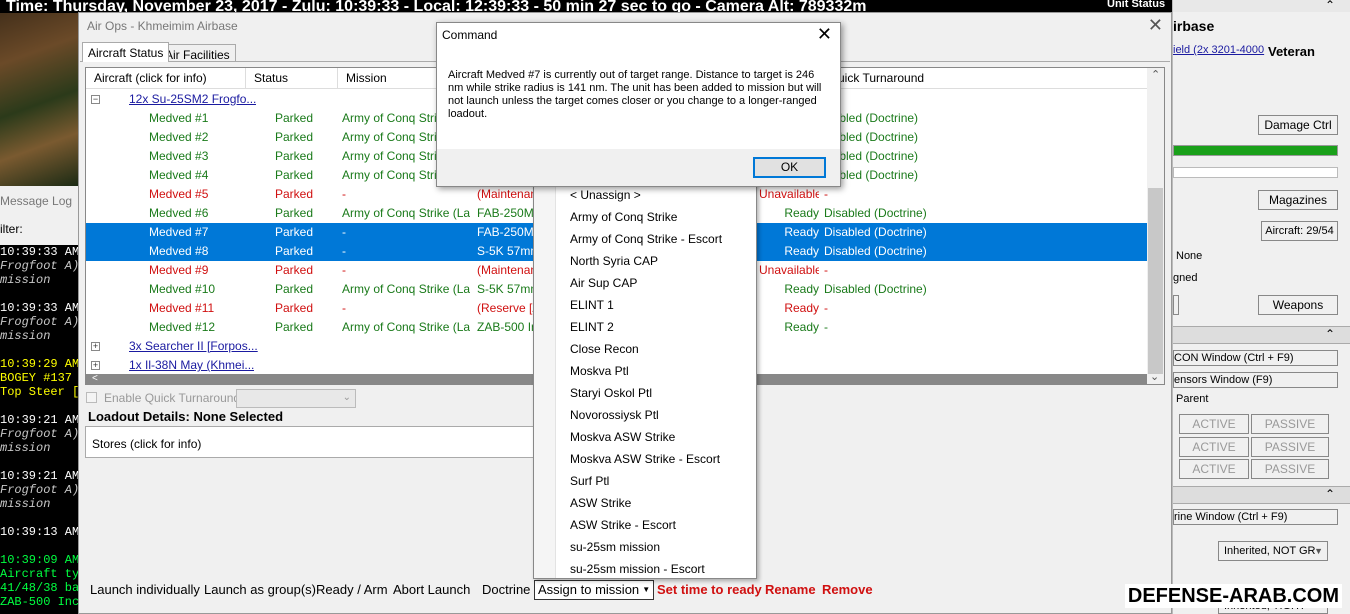 The height and width of the screenshot is (614, 1350). Describe the element at coordinates (589, 481) in the screenshot. I see `menu-item: Surf Ptl` at that location.